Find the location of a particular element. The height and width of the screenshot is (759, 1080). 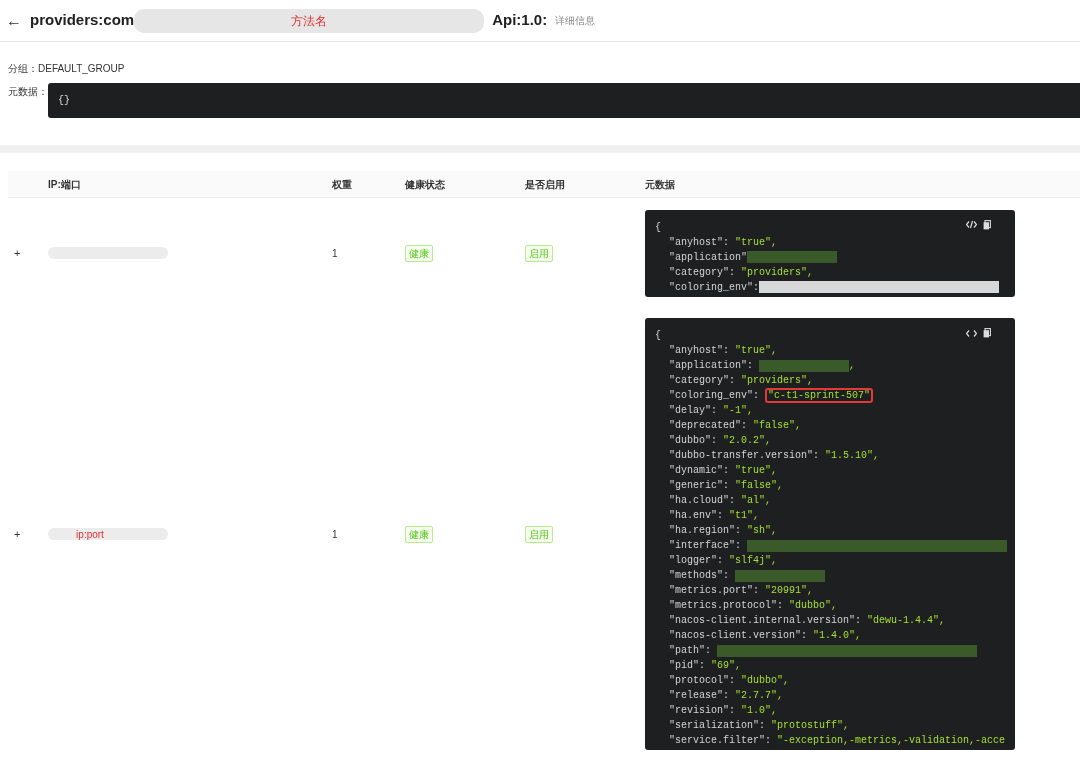

code-text: {} is located at coordinates (64, 101).